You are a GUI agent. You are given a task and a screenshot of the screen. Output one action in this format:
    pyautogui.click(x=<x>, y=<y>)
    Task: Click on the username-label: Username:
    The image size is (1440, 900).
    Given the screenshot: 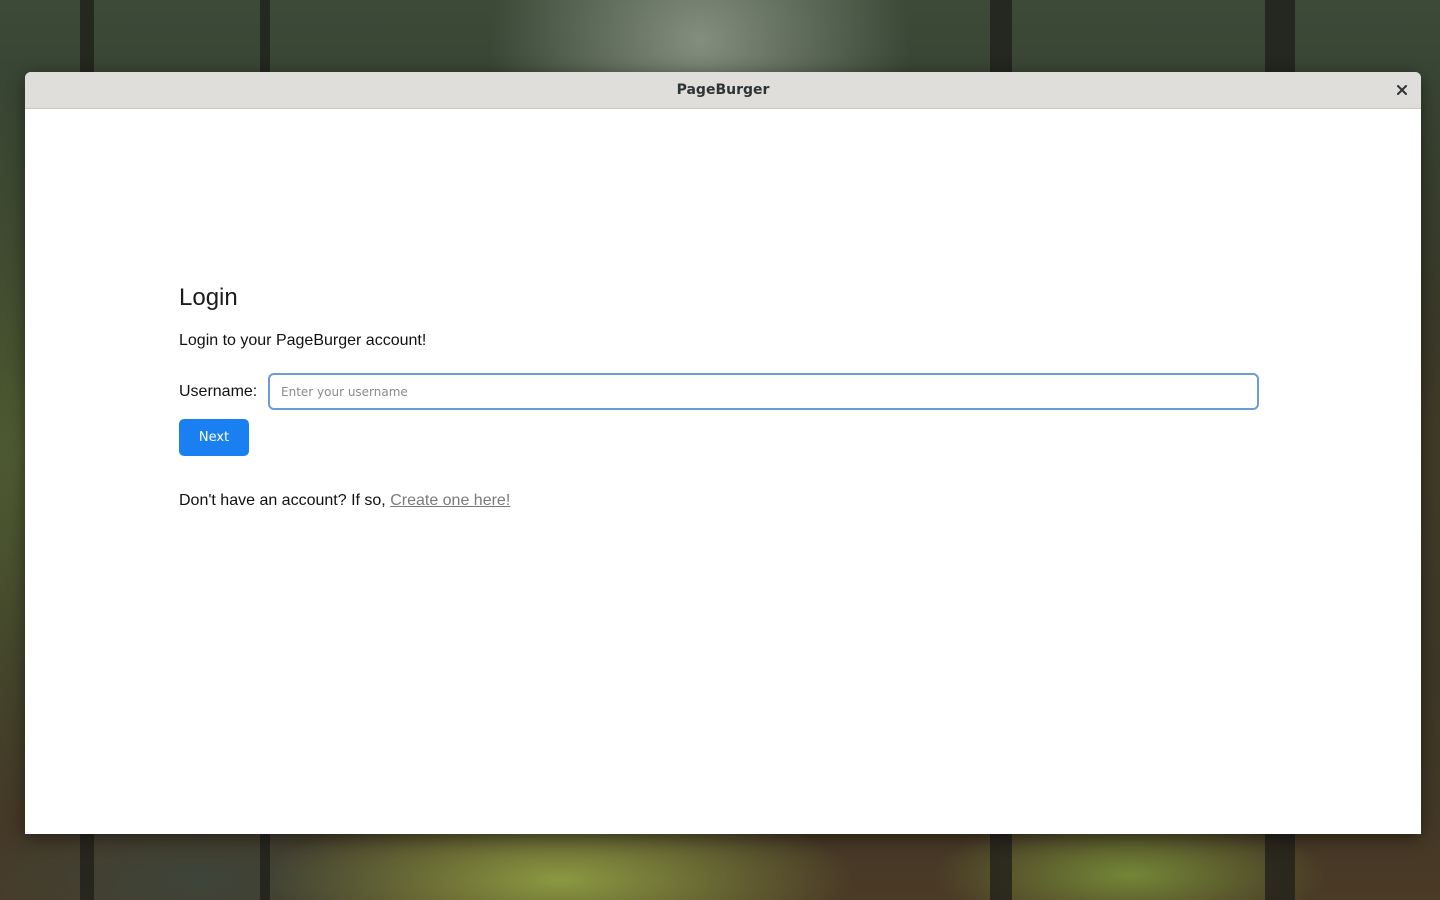 What is the action you would take?
    pyautogui.click(x=218, y=391)
    